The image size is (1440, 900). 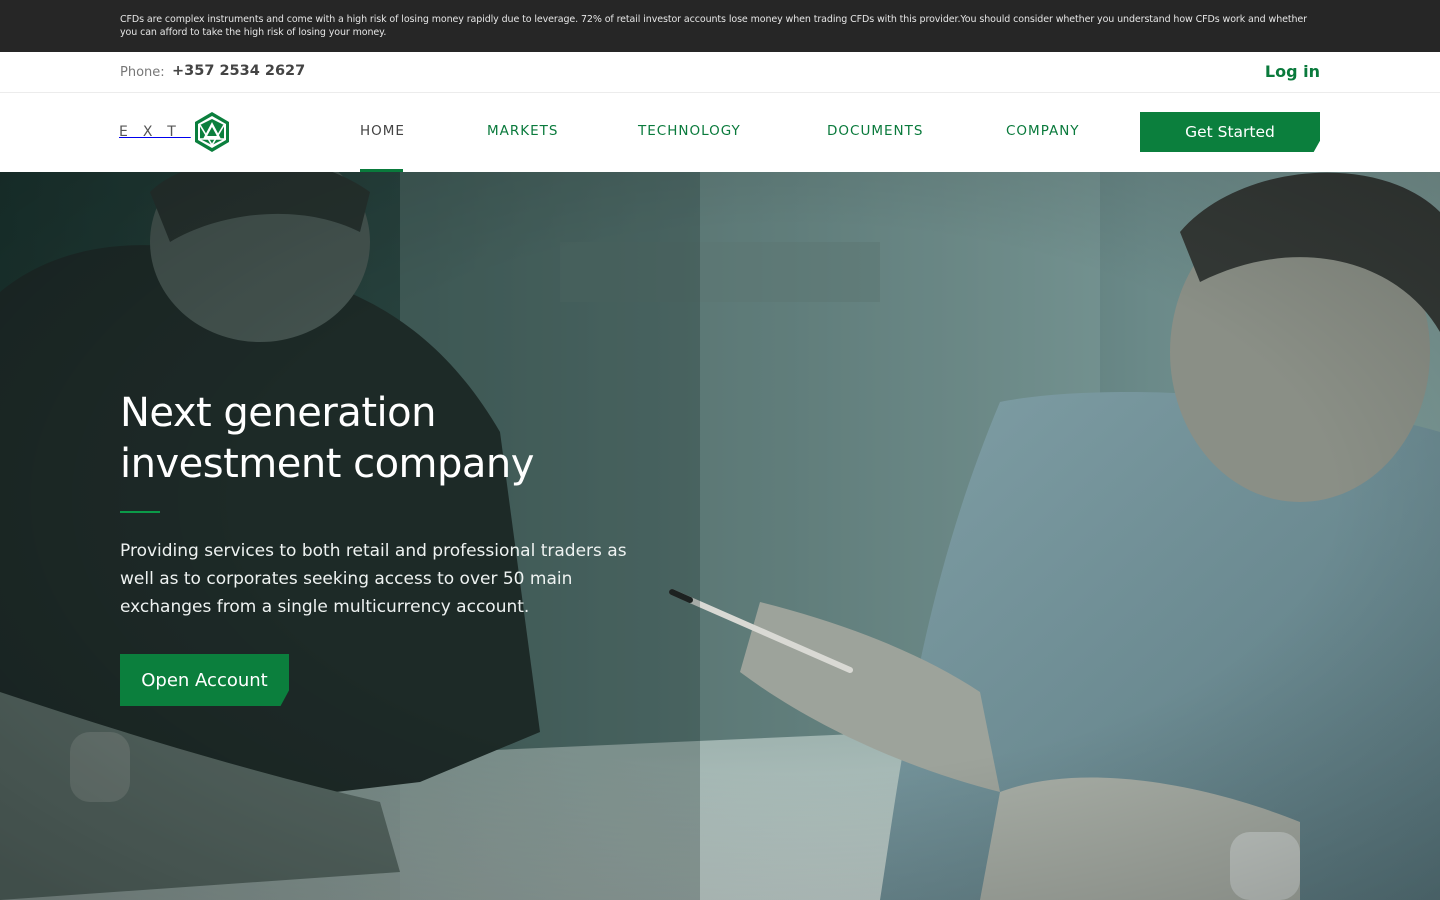 I want to click on logo-text: EXT, so click(x=155, y=132).